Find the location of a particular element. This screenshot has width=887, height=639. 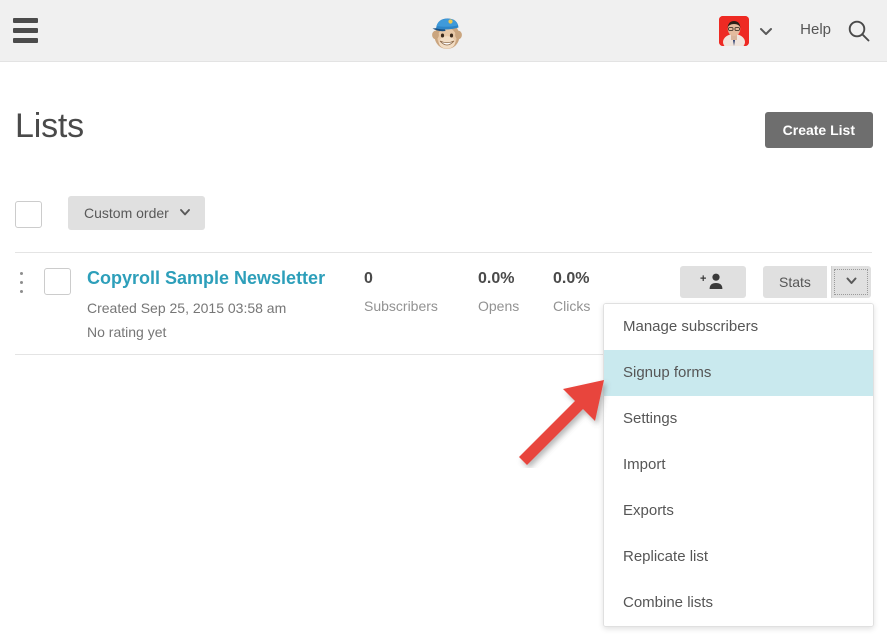

stat-label: Clicks is located at coordinates (572, 306).